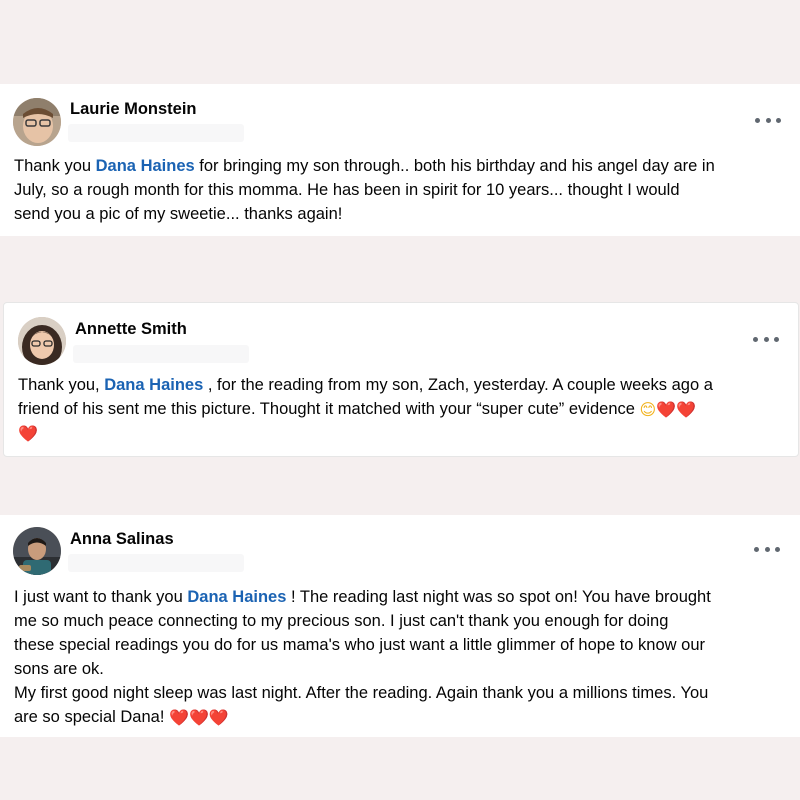  Describe the element at coordinates (133, 109) in the screenshot. I see `author-name: Laurie Monstein` at that location.